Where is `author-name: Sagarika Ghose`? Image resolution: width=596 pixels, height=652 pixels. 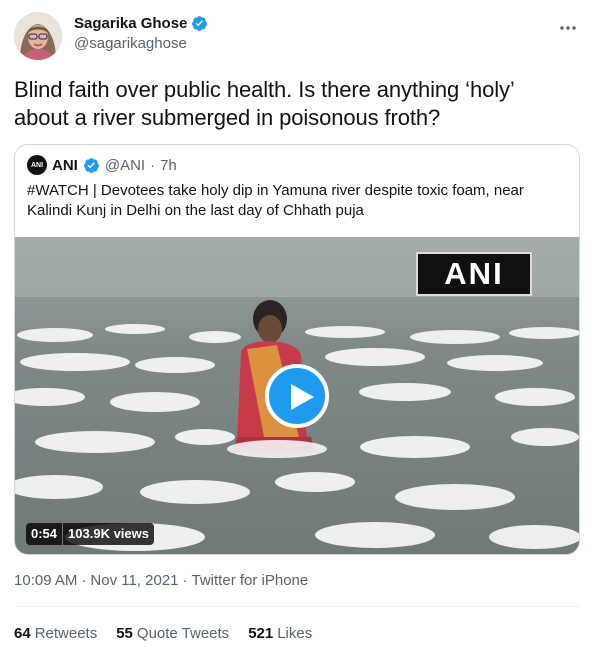 author-name: Sagarika Ghose is located at coordinates (130, 23).